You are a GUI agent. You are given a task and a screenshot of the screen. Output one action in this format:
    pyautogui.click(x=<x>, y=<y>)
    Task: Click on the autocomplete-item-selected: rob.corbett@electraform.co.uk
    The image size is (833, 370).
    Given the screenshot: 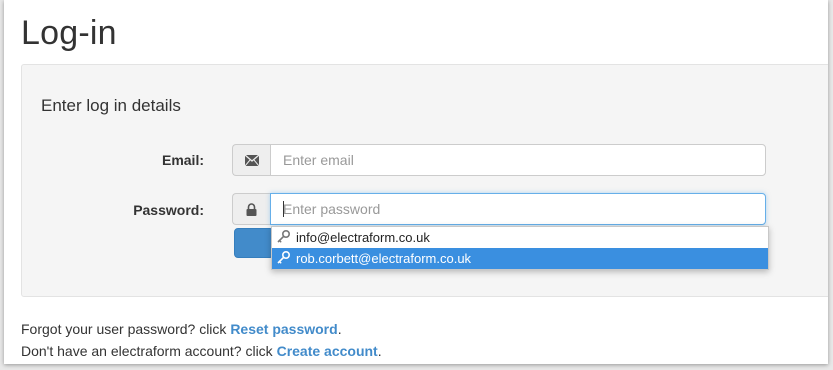 What is the action you would take?
    pyautogui.click(x=520, y=258)
    